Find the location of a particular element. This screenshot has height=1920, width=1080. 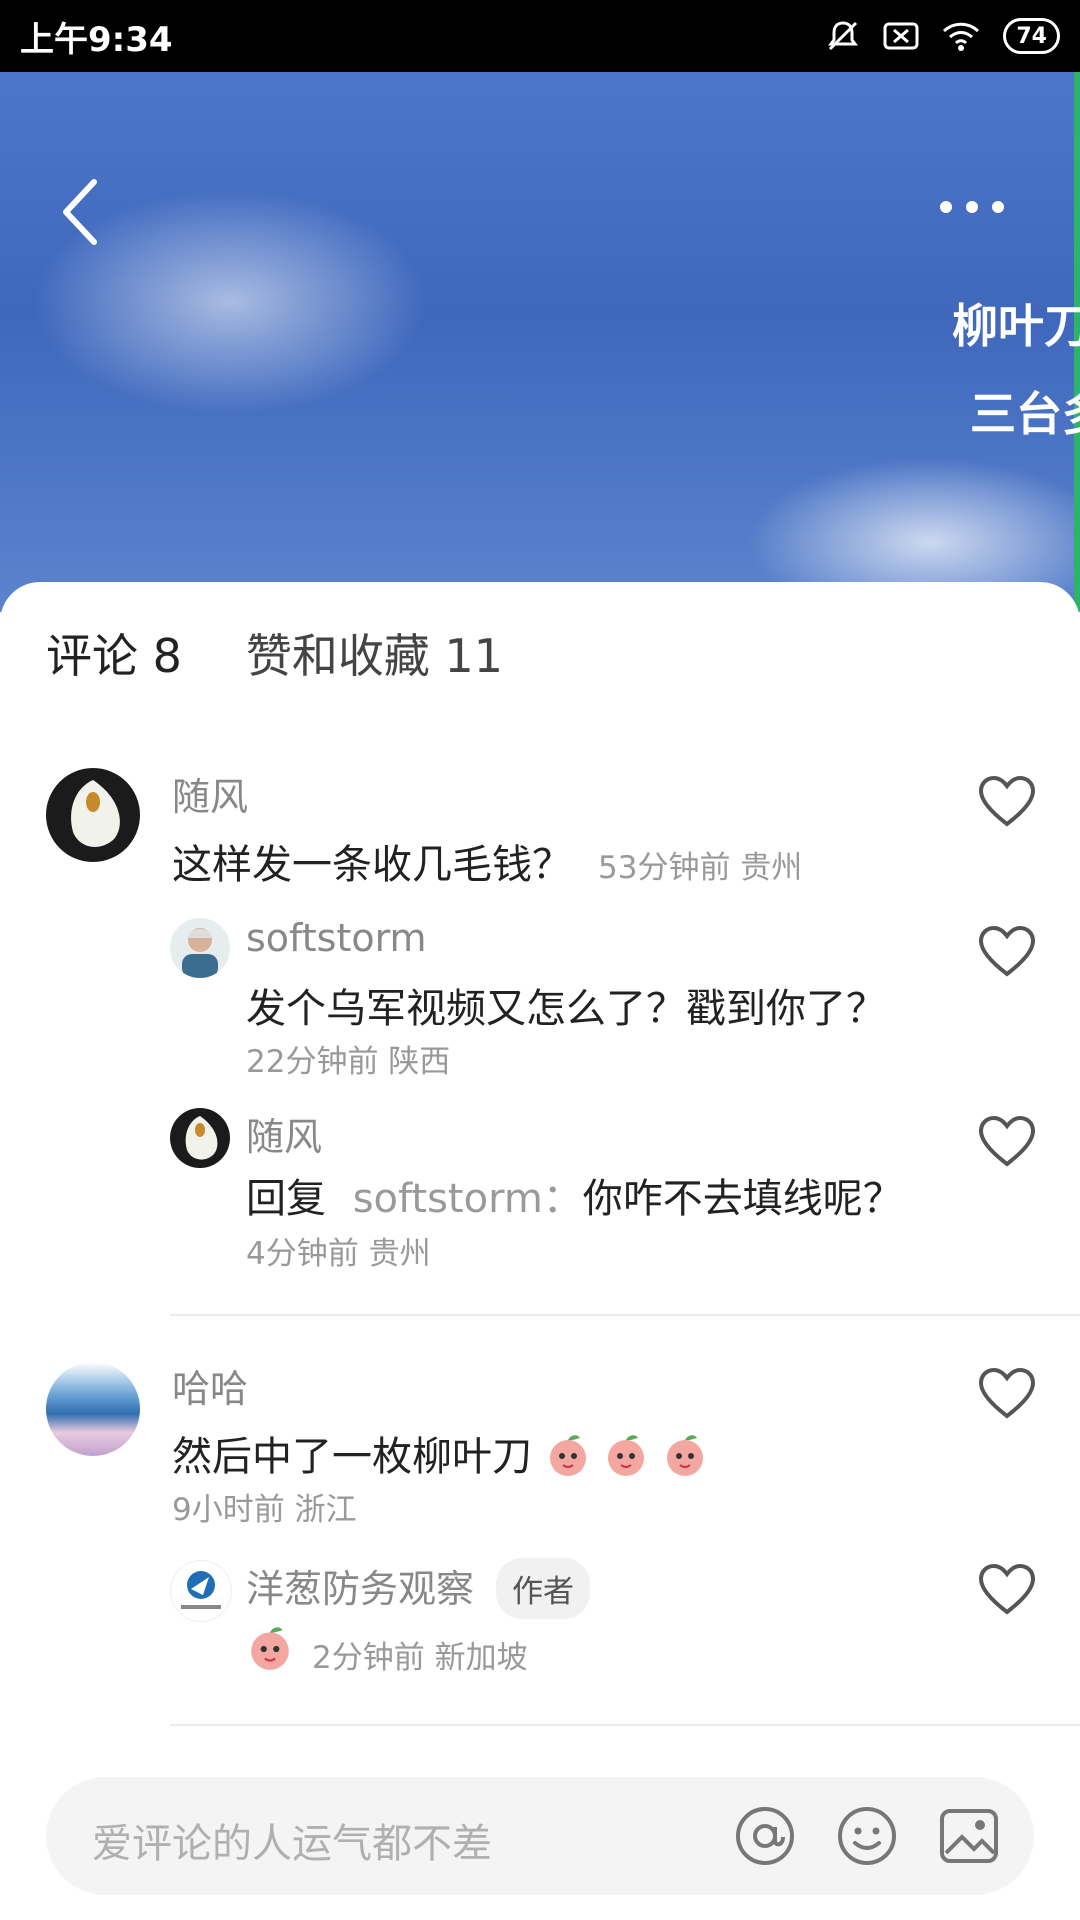

onion-defense-logo-icon is located at coordinates (201, 1590).